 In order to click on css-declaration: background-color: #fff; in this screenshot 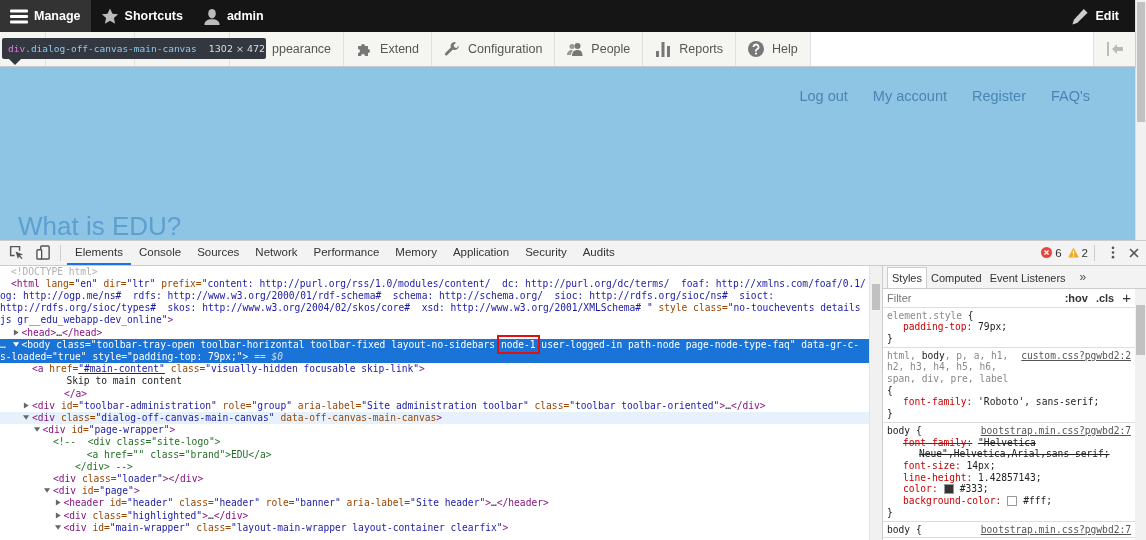, I will do `click(1009, 501)`.